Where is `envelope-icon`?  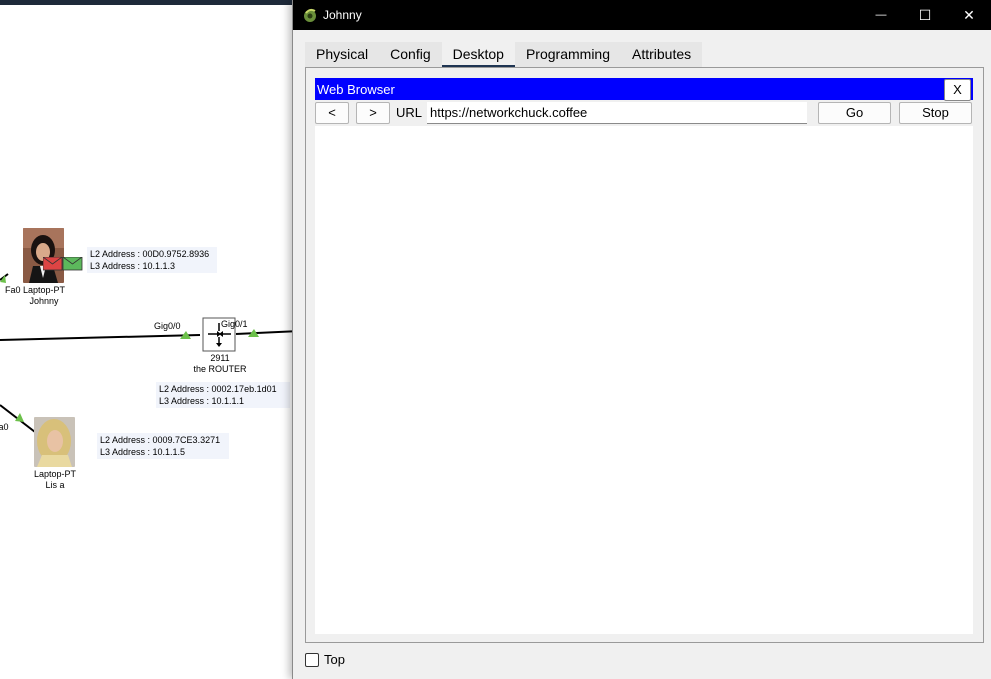
envelope-icon is located at coordinates (63, 264).